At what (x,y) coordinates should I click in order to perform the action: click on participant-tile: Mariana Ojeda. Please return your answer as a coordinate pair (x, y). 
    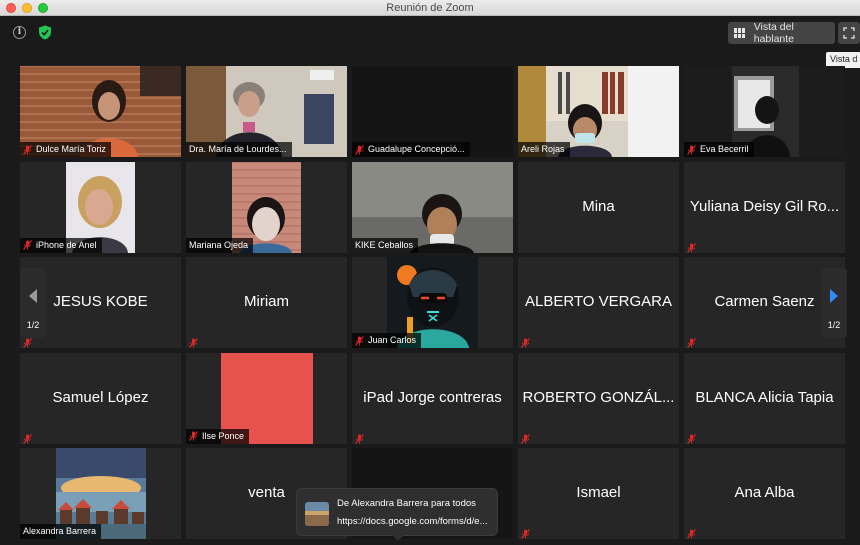
    Looking at the image, I should click on (266, 207).